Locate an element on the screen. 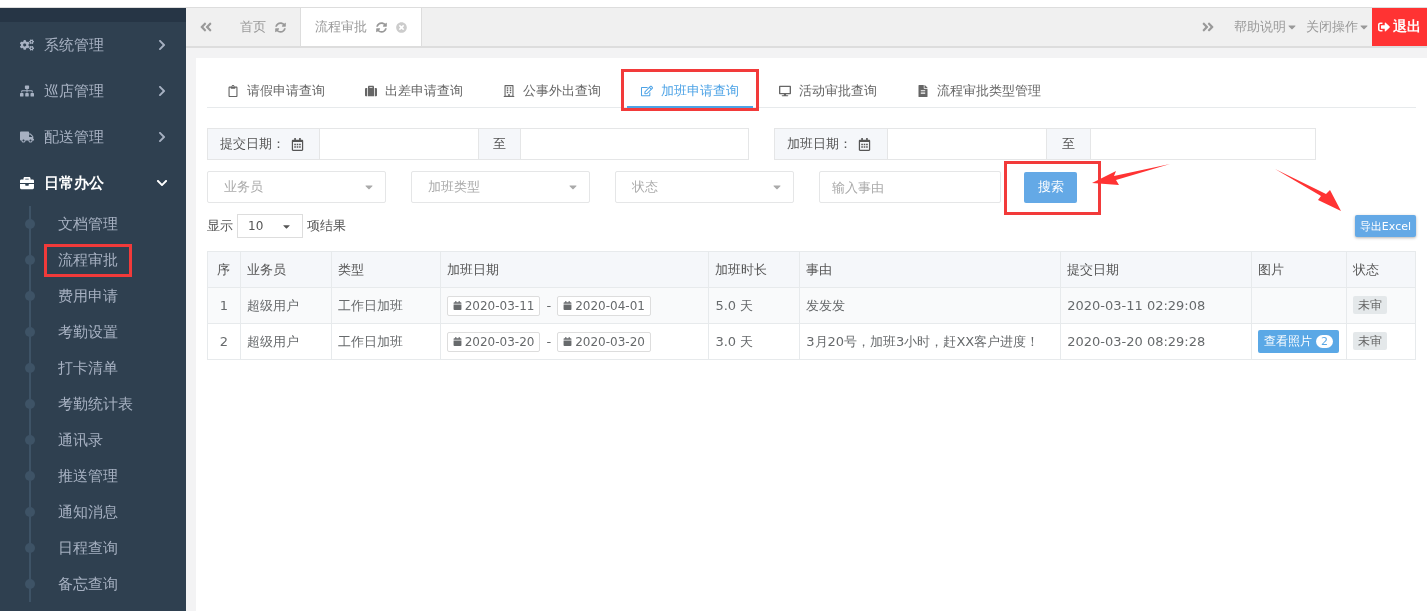 This screenshot has width=1427, height=611. table-cell: 2 is located at coordinates (224, 341).